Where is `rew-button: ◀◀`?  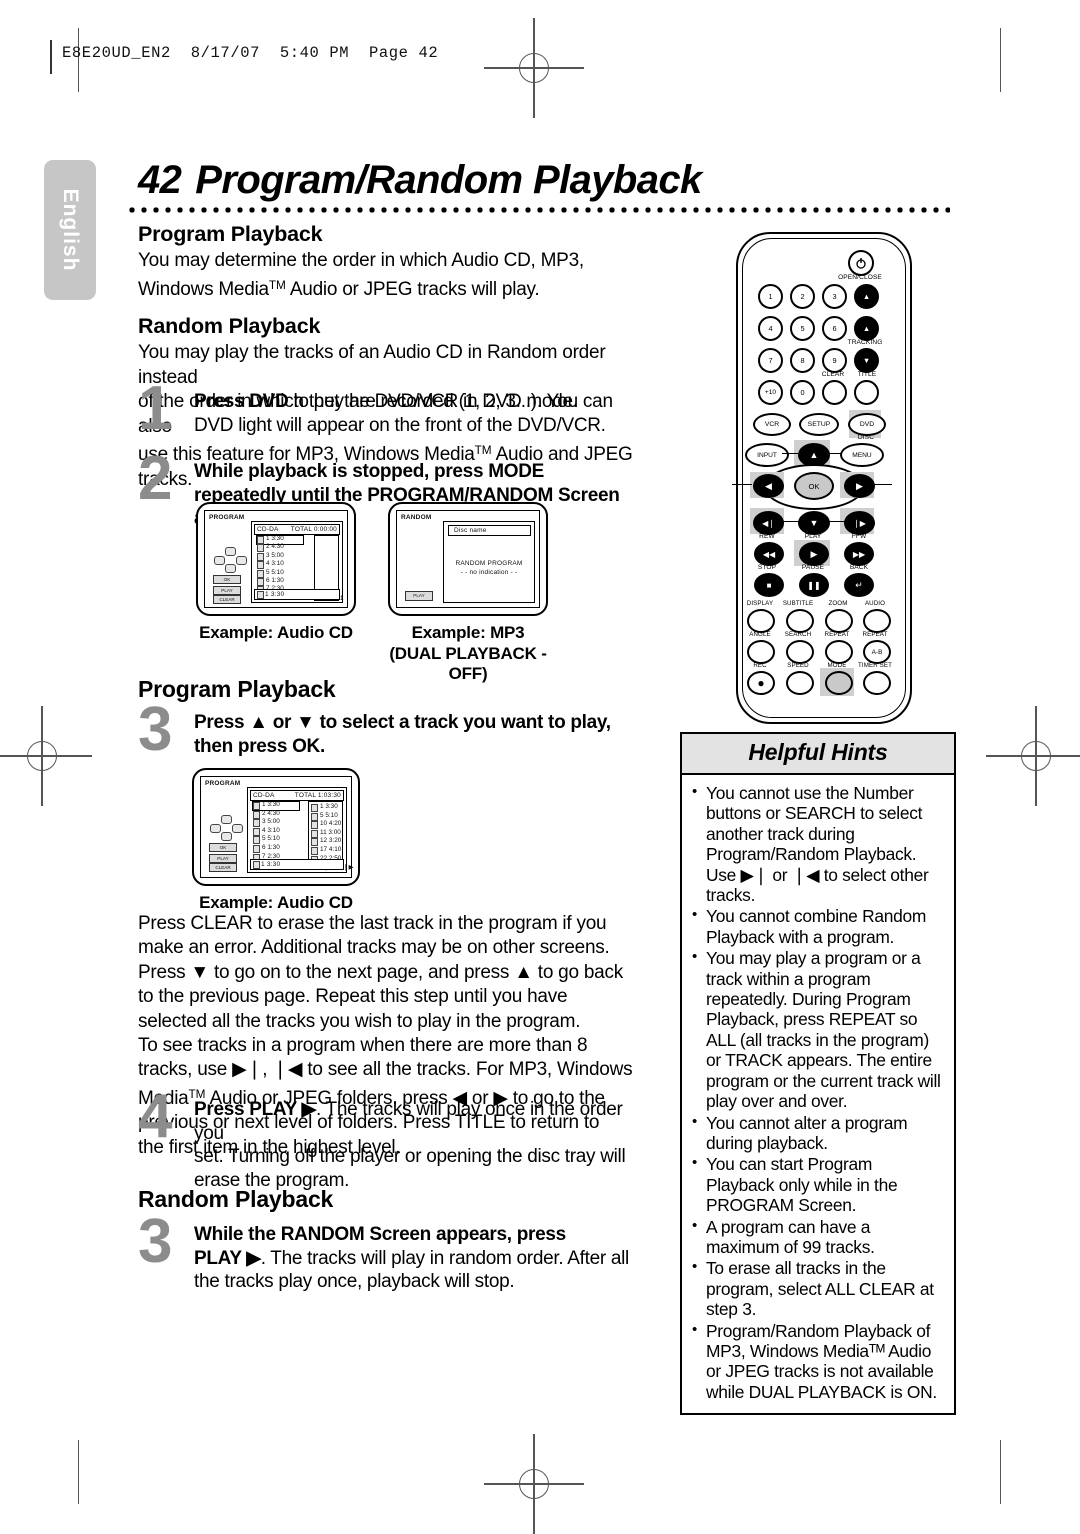
rew-button: ◀◀ is located at coordinates (769, 554).